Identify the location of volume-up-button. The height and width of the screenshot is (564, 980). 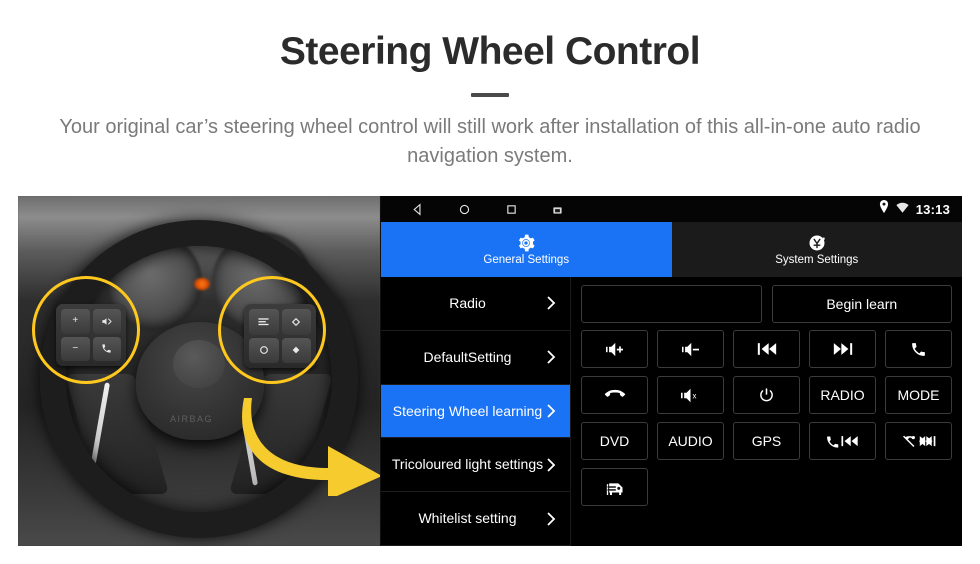
(614, 349).